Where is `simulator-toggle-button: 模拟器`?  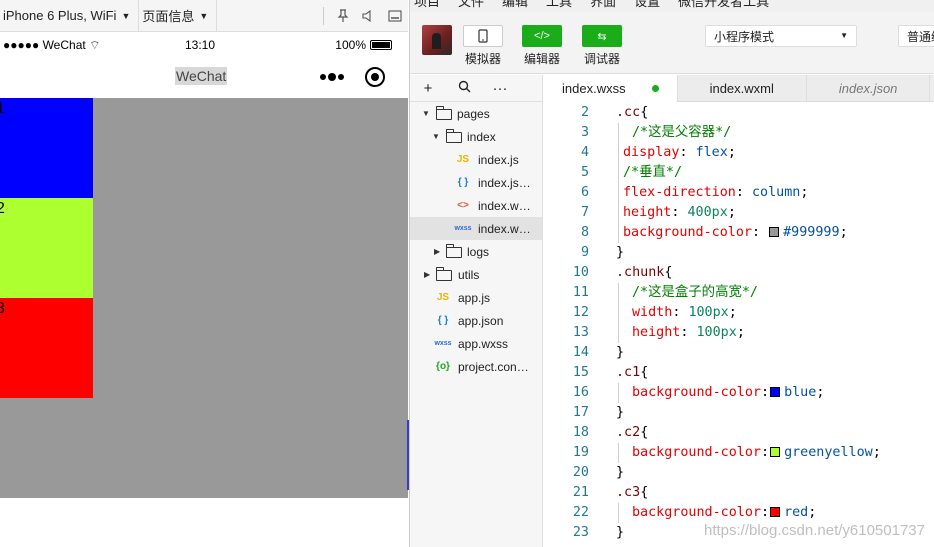
simulator-toggle-button: 模拟器 is located at coordinates (483, 46).